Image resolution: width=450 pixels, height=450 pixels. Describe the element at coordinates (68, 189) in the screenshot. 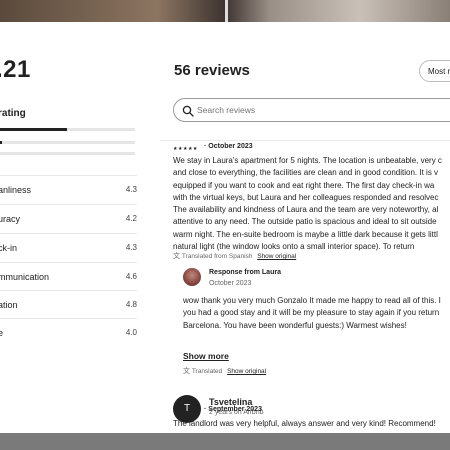

I see `category-row-cleanliness: anliness 4.3` at that location.